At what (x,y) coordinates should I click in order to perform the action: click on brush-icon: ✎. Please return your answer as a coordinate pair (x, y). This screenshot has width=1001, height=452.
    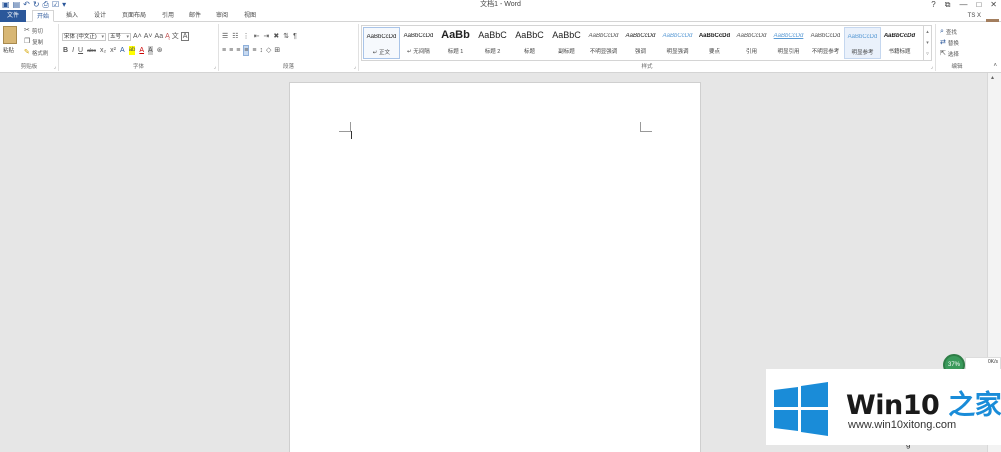
    Looking at the image, I should click on (27, 52).